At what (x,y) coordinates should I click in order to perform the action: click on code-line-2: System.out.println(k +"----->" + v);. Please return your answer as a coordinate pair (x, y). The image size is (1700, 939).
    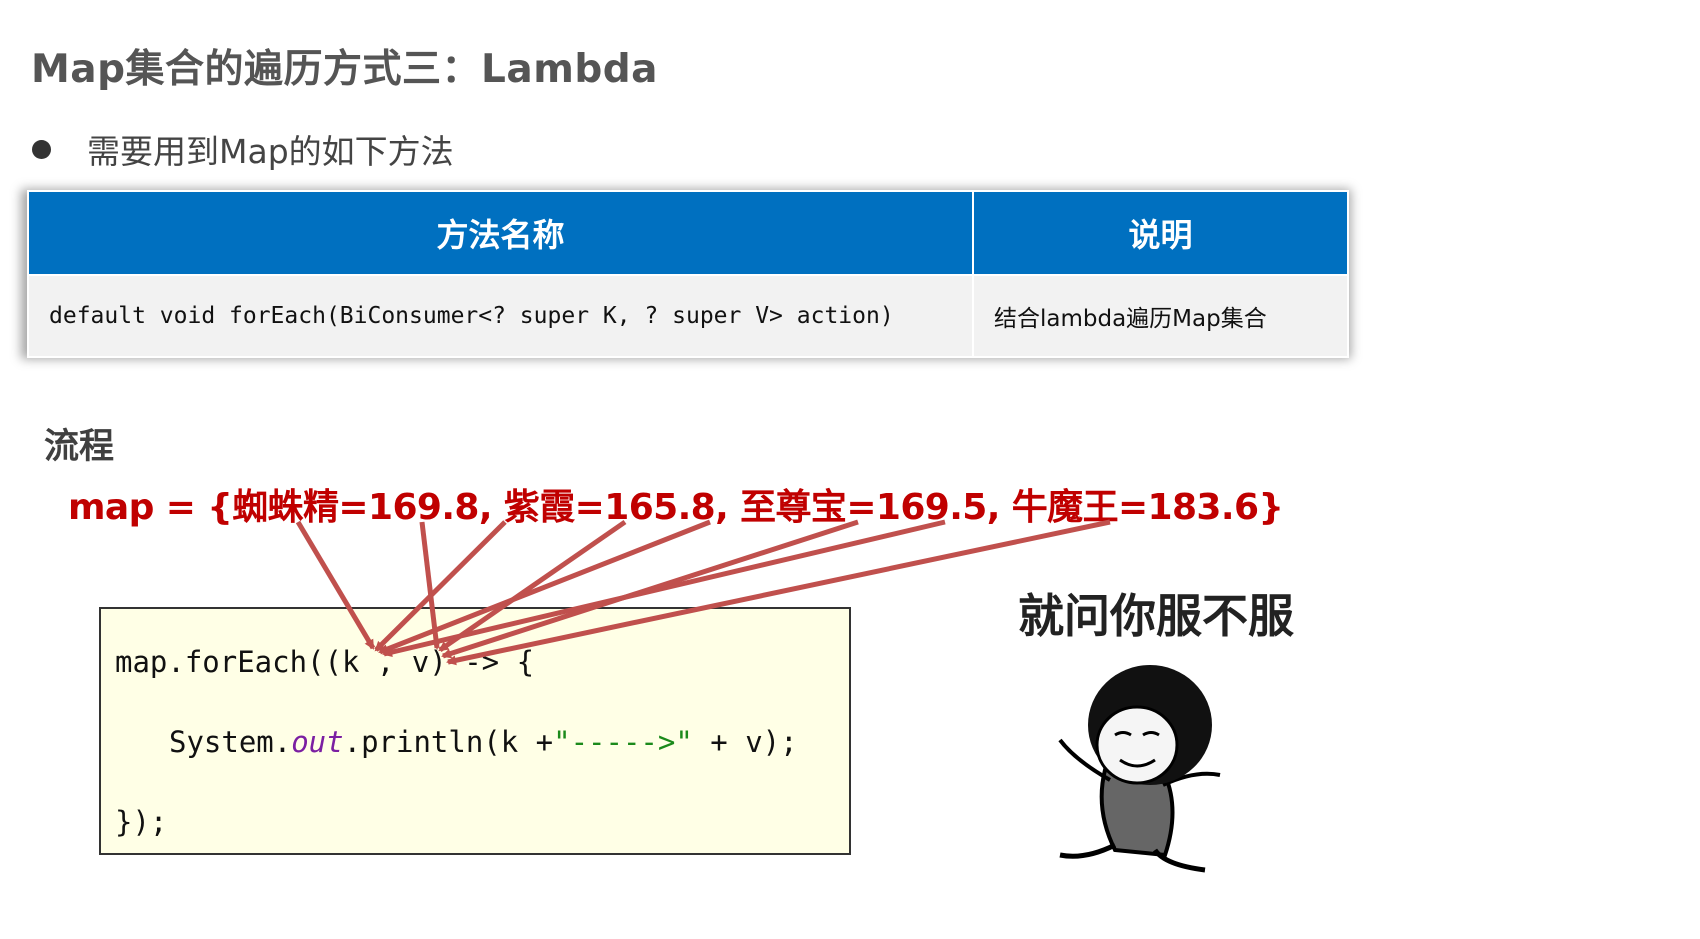
    Looking at the image, I should click on (483, 742).